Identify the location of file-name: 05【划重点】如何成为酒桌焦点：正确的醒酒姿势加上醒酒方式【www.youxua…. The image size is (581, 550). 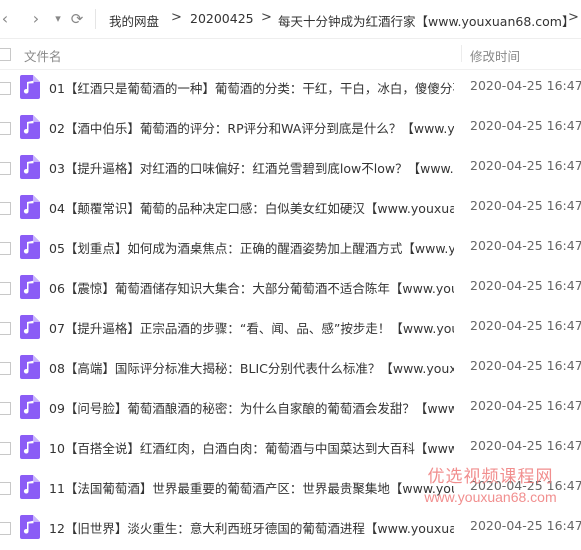
(251, 247).